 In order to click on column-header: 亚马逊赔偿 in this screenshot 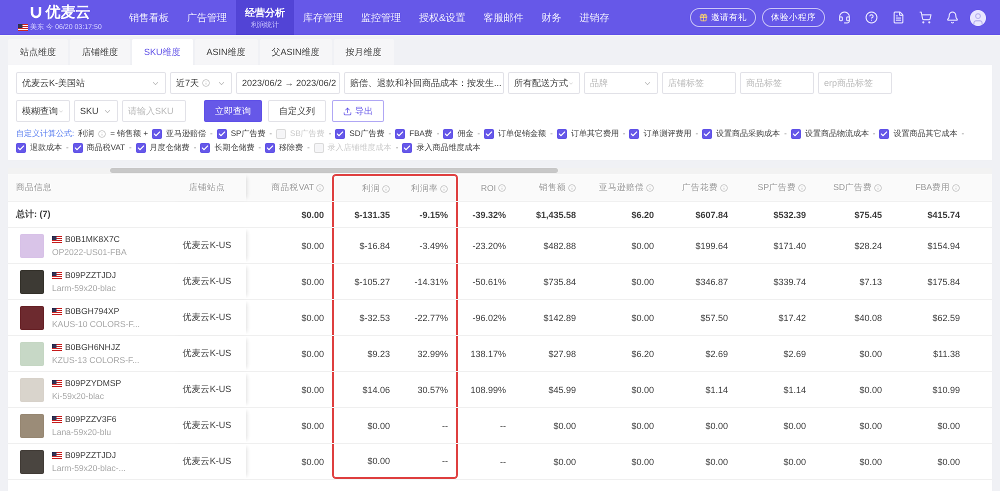, I will do `click(623, 187)`.